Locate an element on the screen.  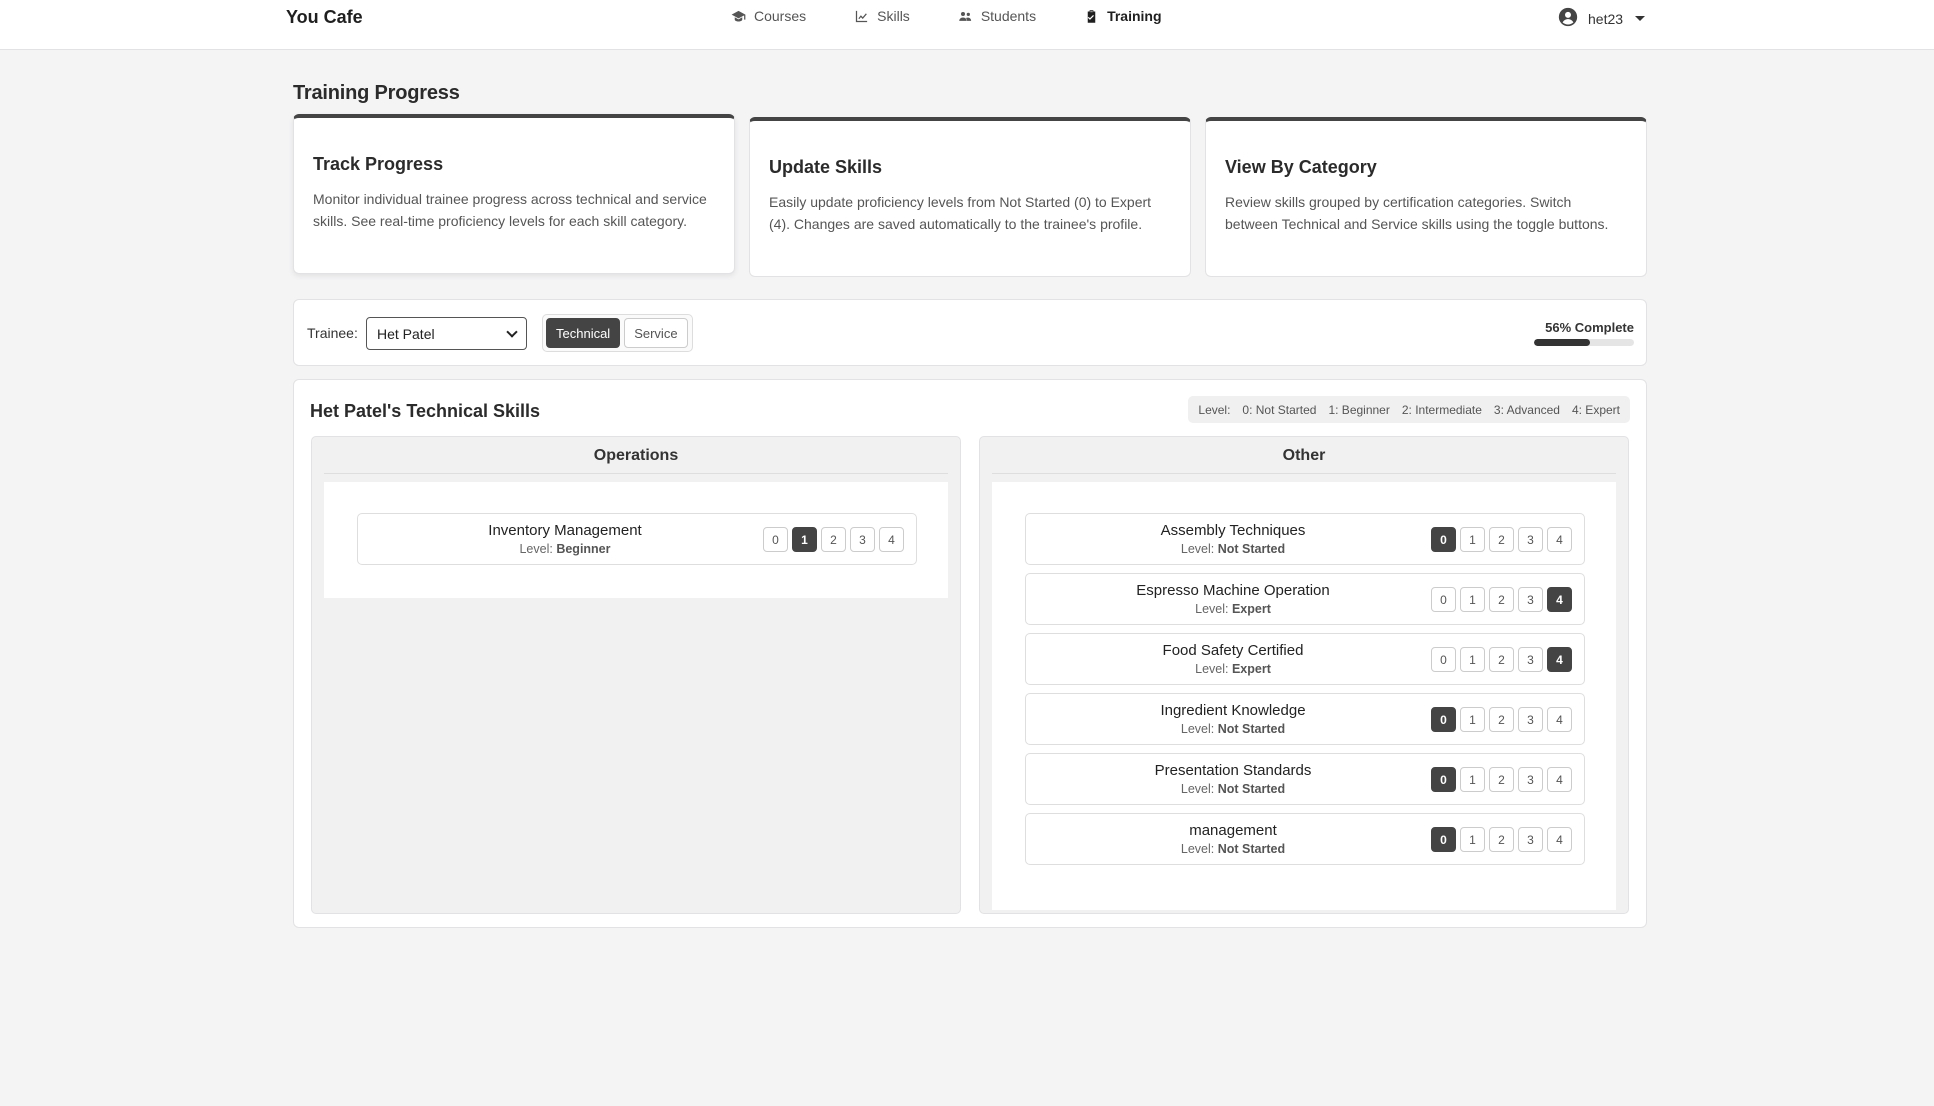
trainee-selected-value: Het Patel is located at coordinates (406, 333).